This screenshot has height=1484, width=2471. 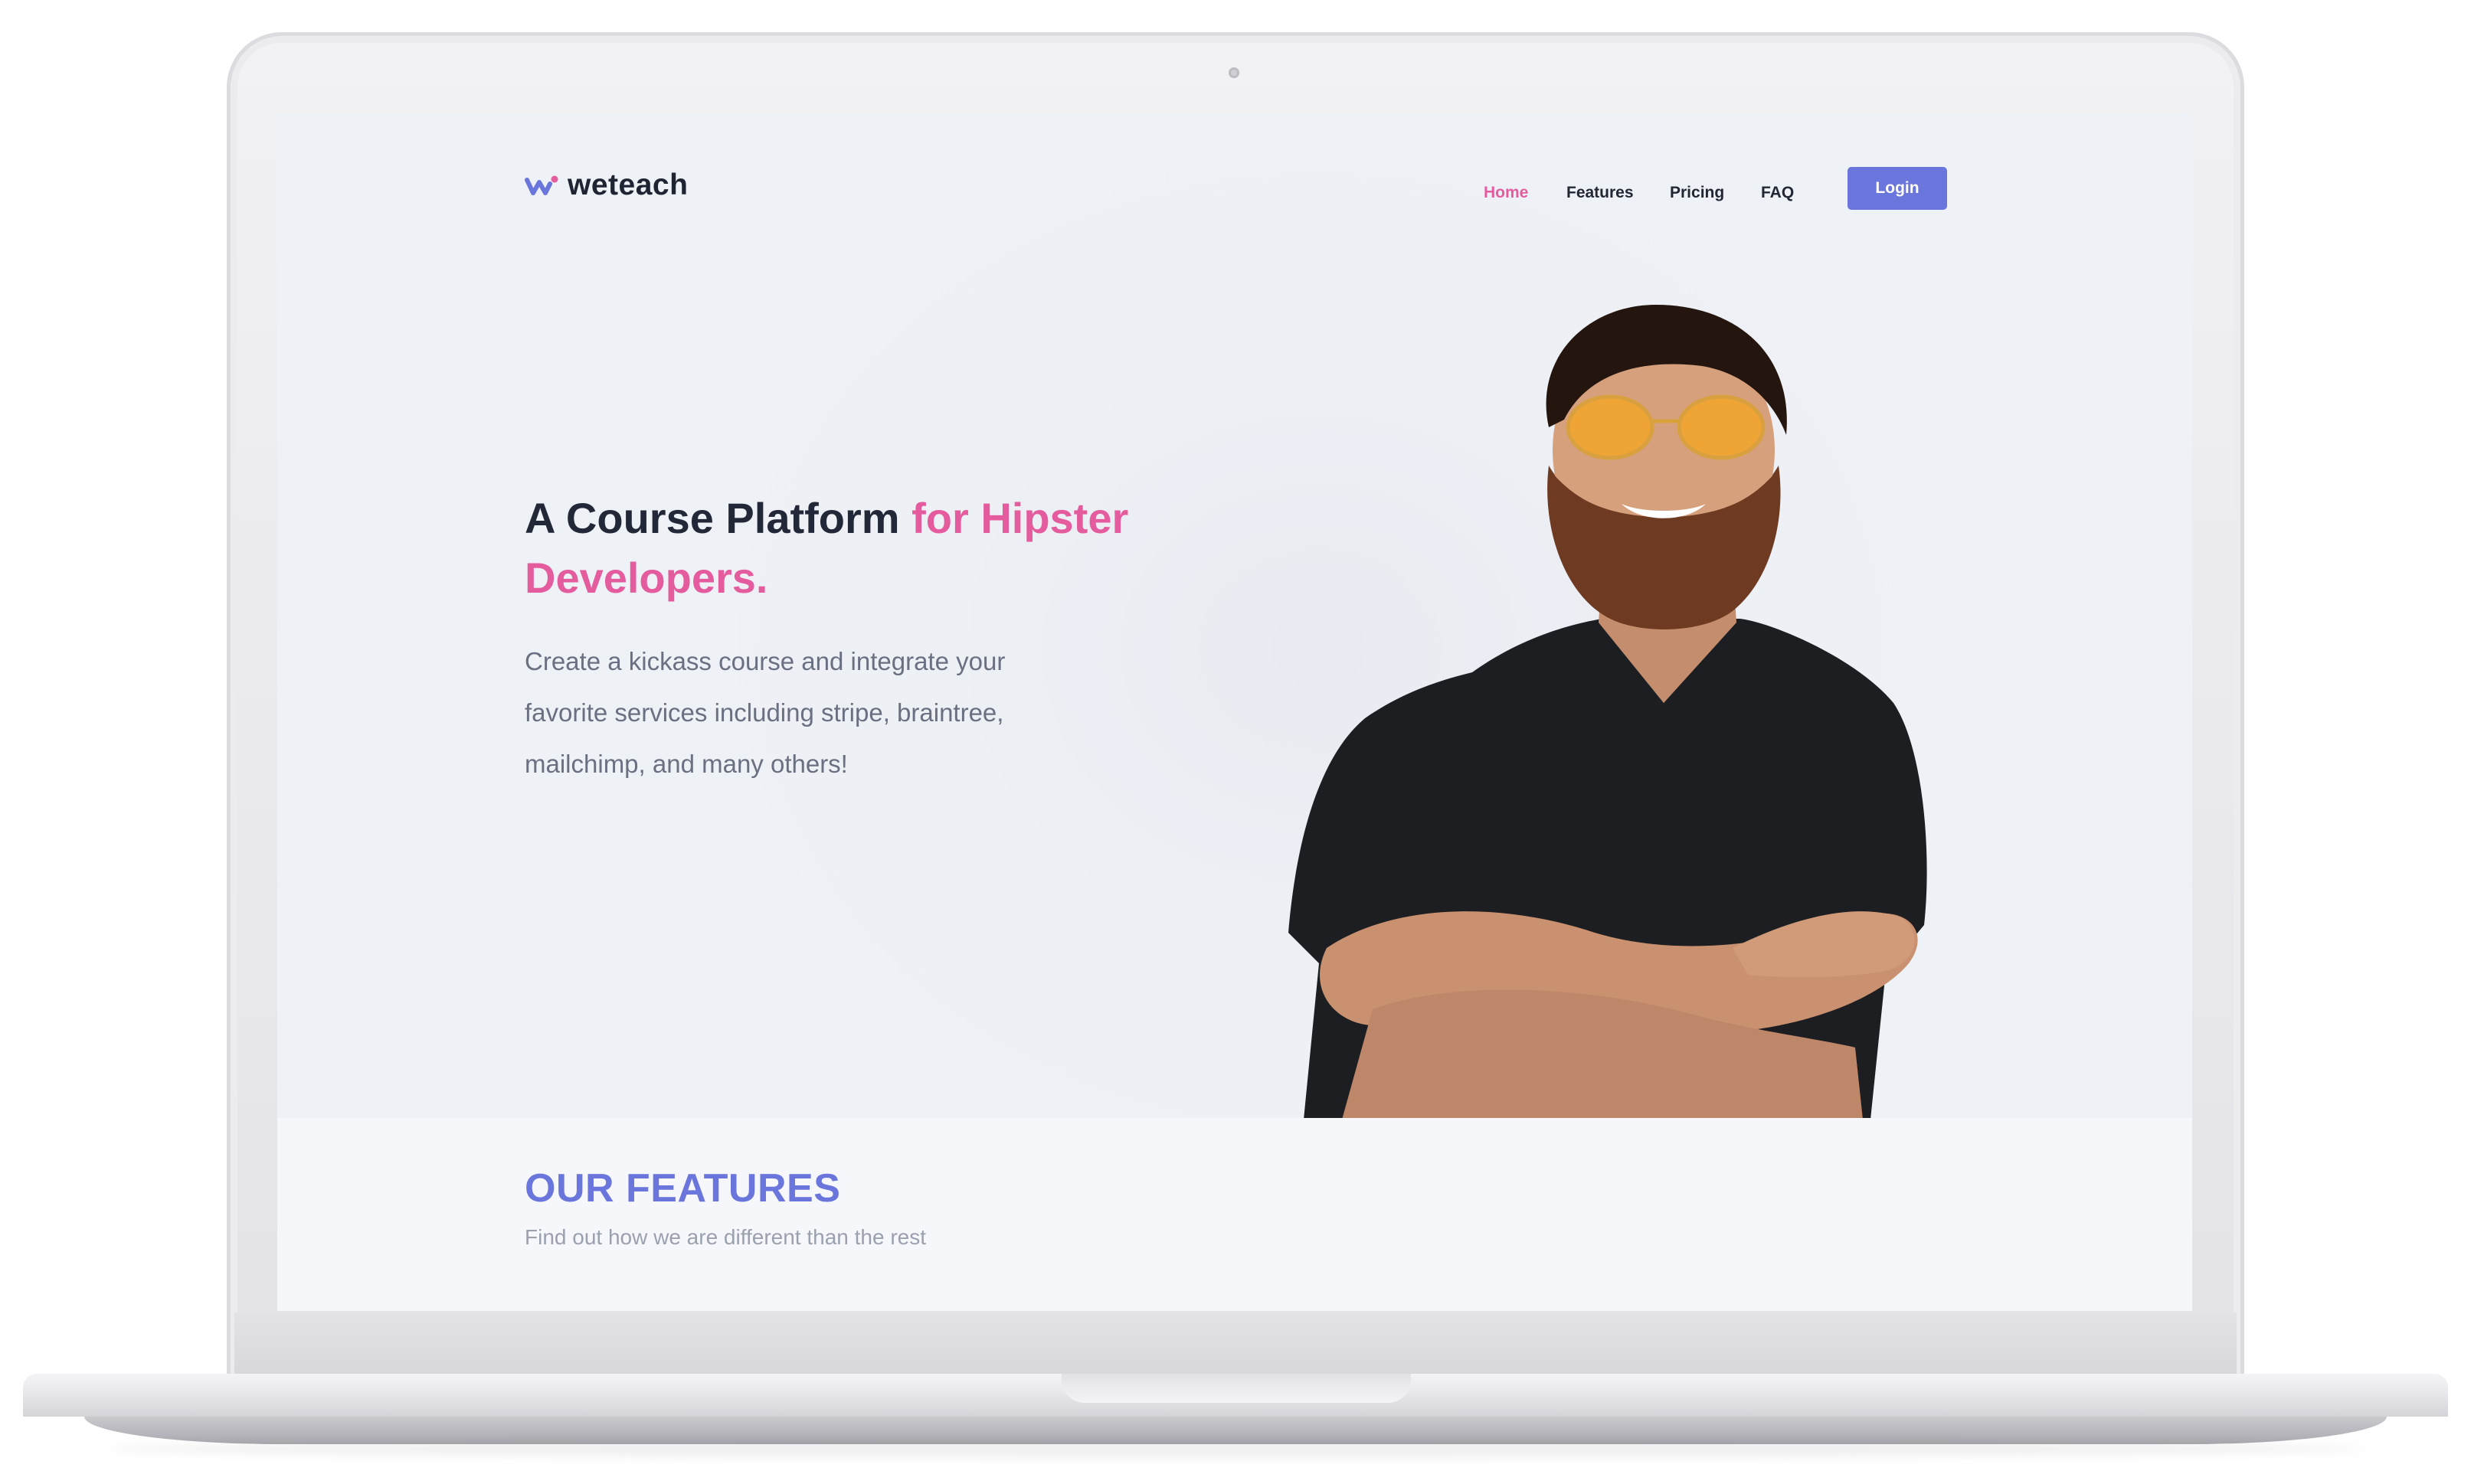 I want to click on camera-icon, so click(x=1234, y=72).